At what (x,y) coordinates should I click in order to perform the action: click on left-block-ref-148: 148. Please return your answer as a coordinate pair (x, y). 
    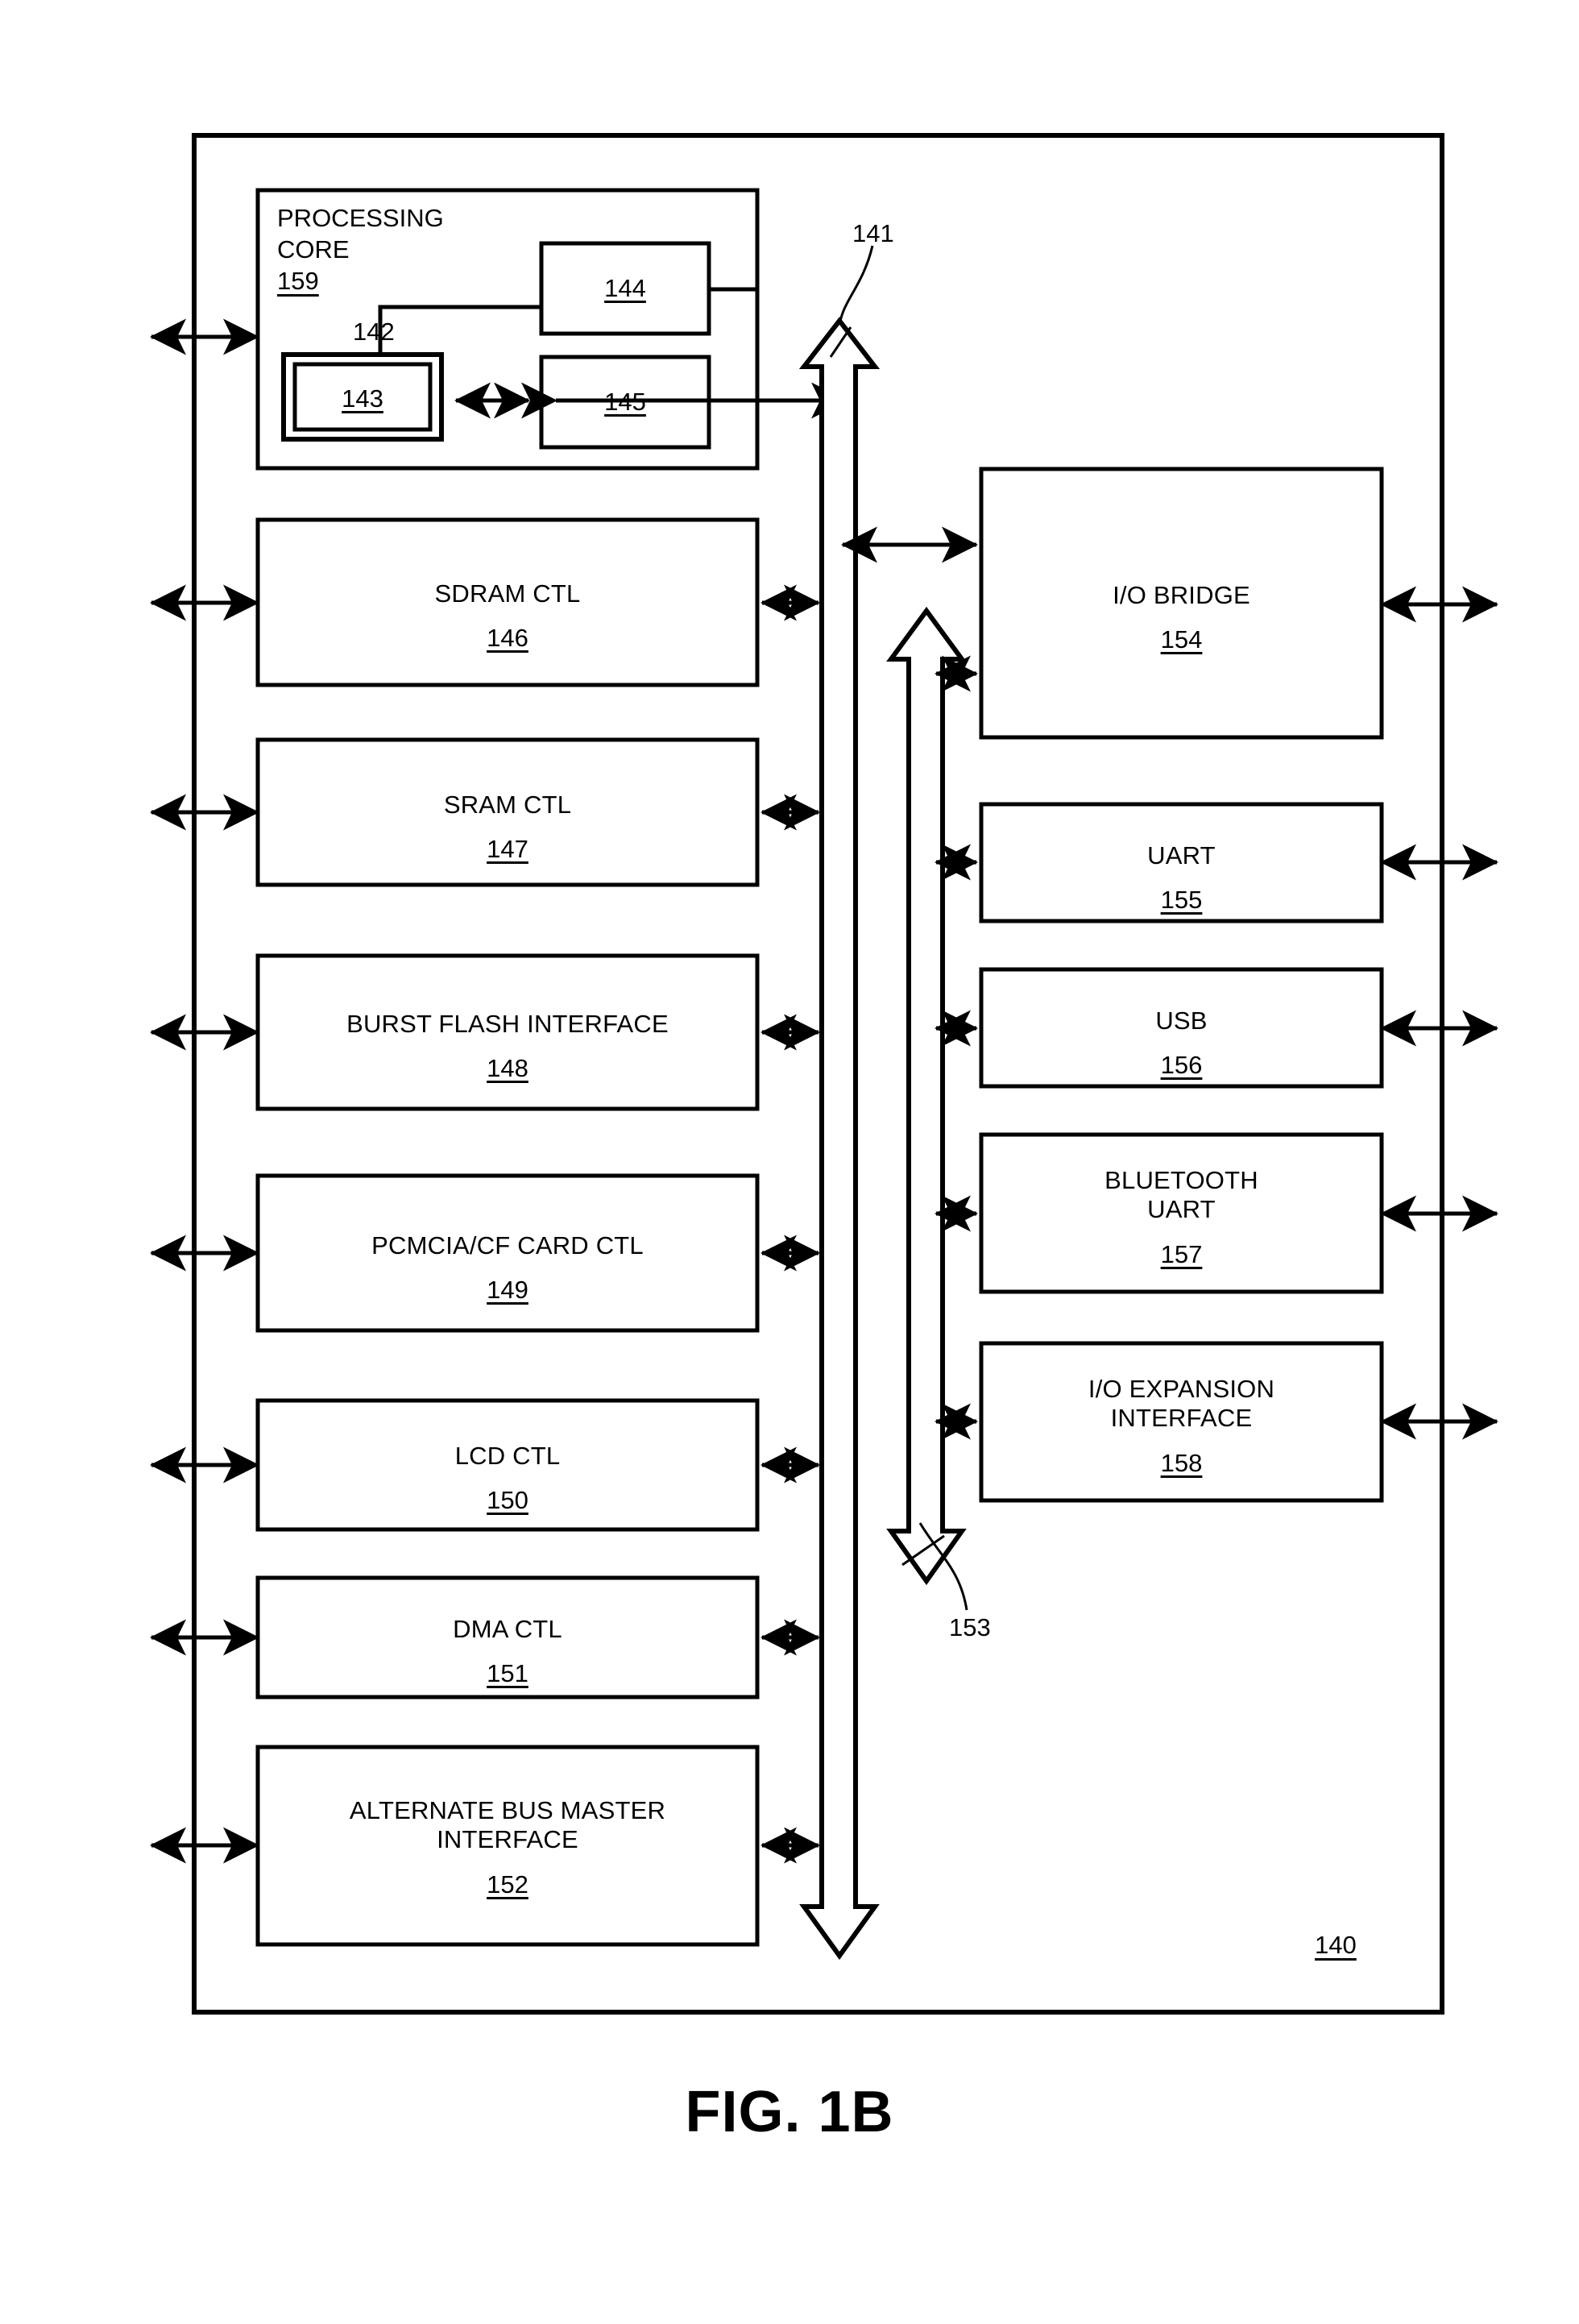
    Looking at the image, I should click on (507, 1069).